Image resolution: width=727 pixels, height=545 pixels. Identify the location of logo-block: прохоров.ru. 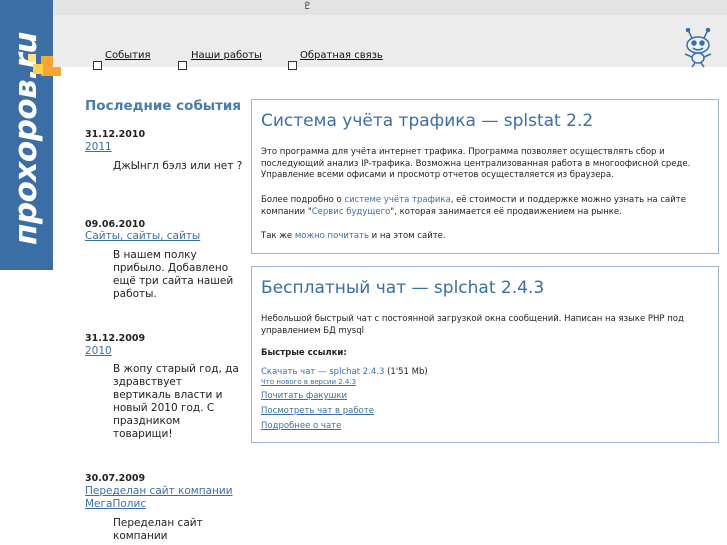
(26, 135).